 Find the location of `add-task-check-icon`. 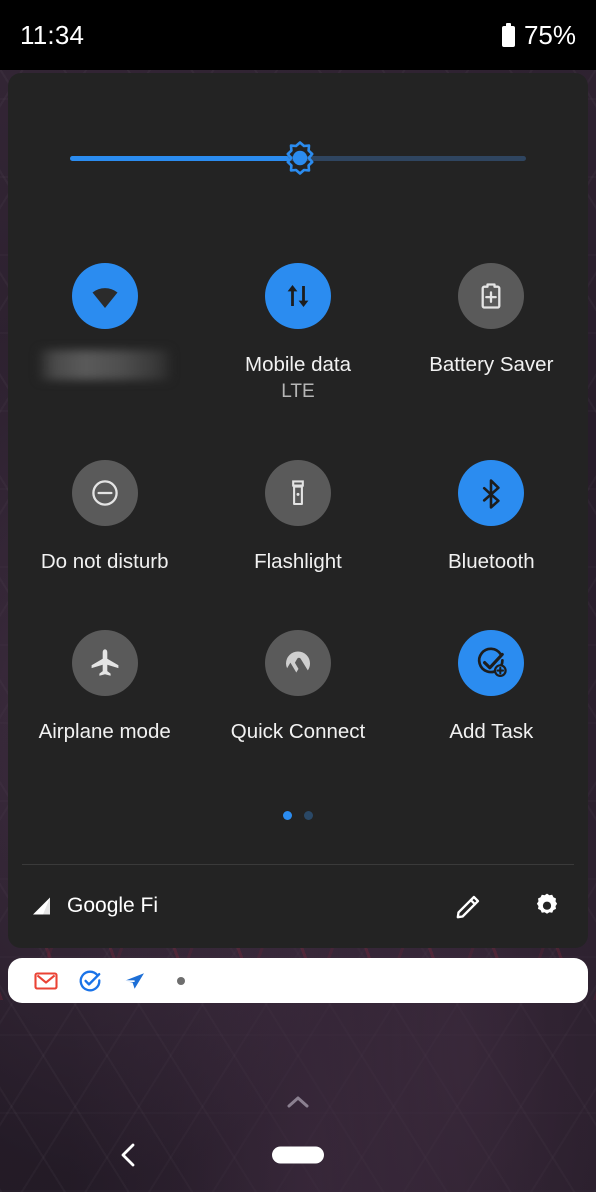

add-task-check-icon is located at coordinates (493, 662).